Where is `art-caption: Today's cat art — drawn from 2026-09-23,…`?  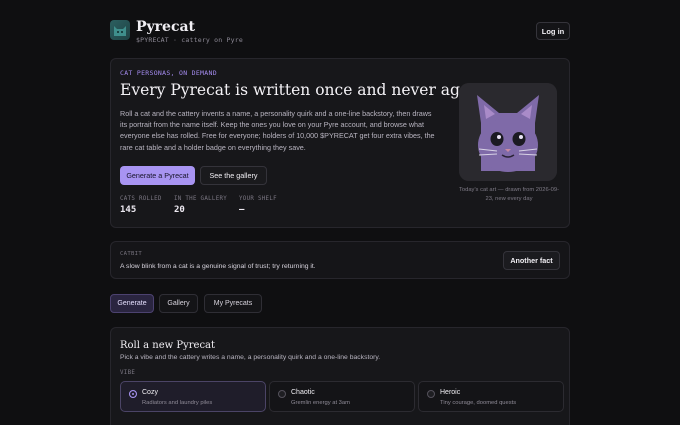
art-caption: Today's cat art — drawn from 2026-09-23,… is located at coordinates (509, 194).